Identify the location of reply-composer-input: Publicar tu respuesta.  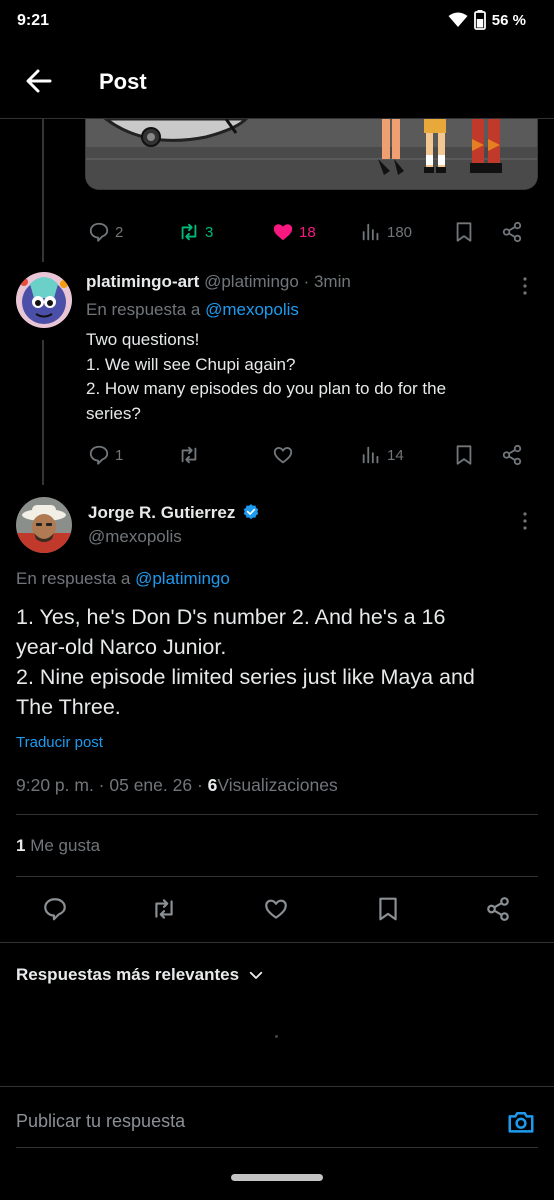
(100, 1121).